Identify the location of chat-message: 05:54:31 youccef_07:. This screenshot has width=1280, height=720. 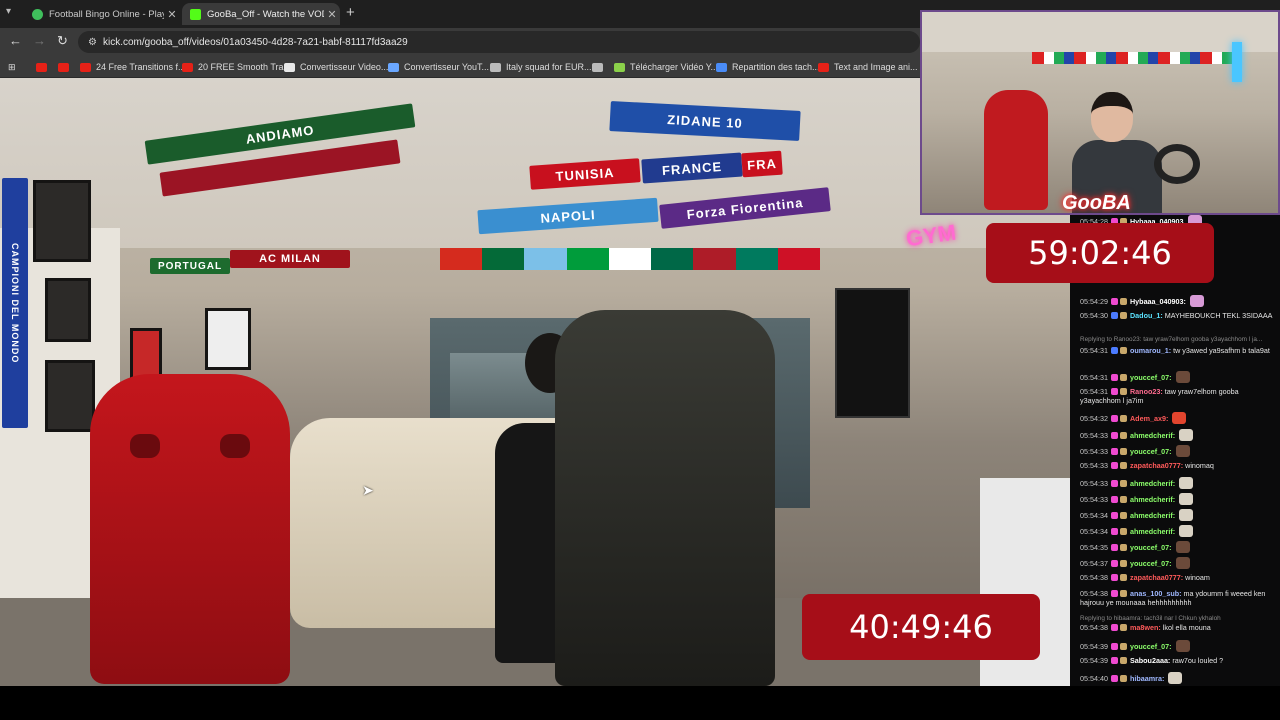
(1179, 377).